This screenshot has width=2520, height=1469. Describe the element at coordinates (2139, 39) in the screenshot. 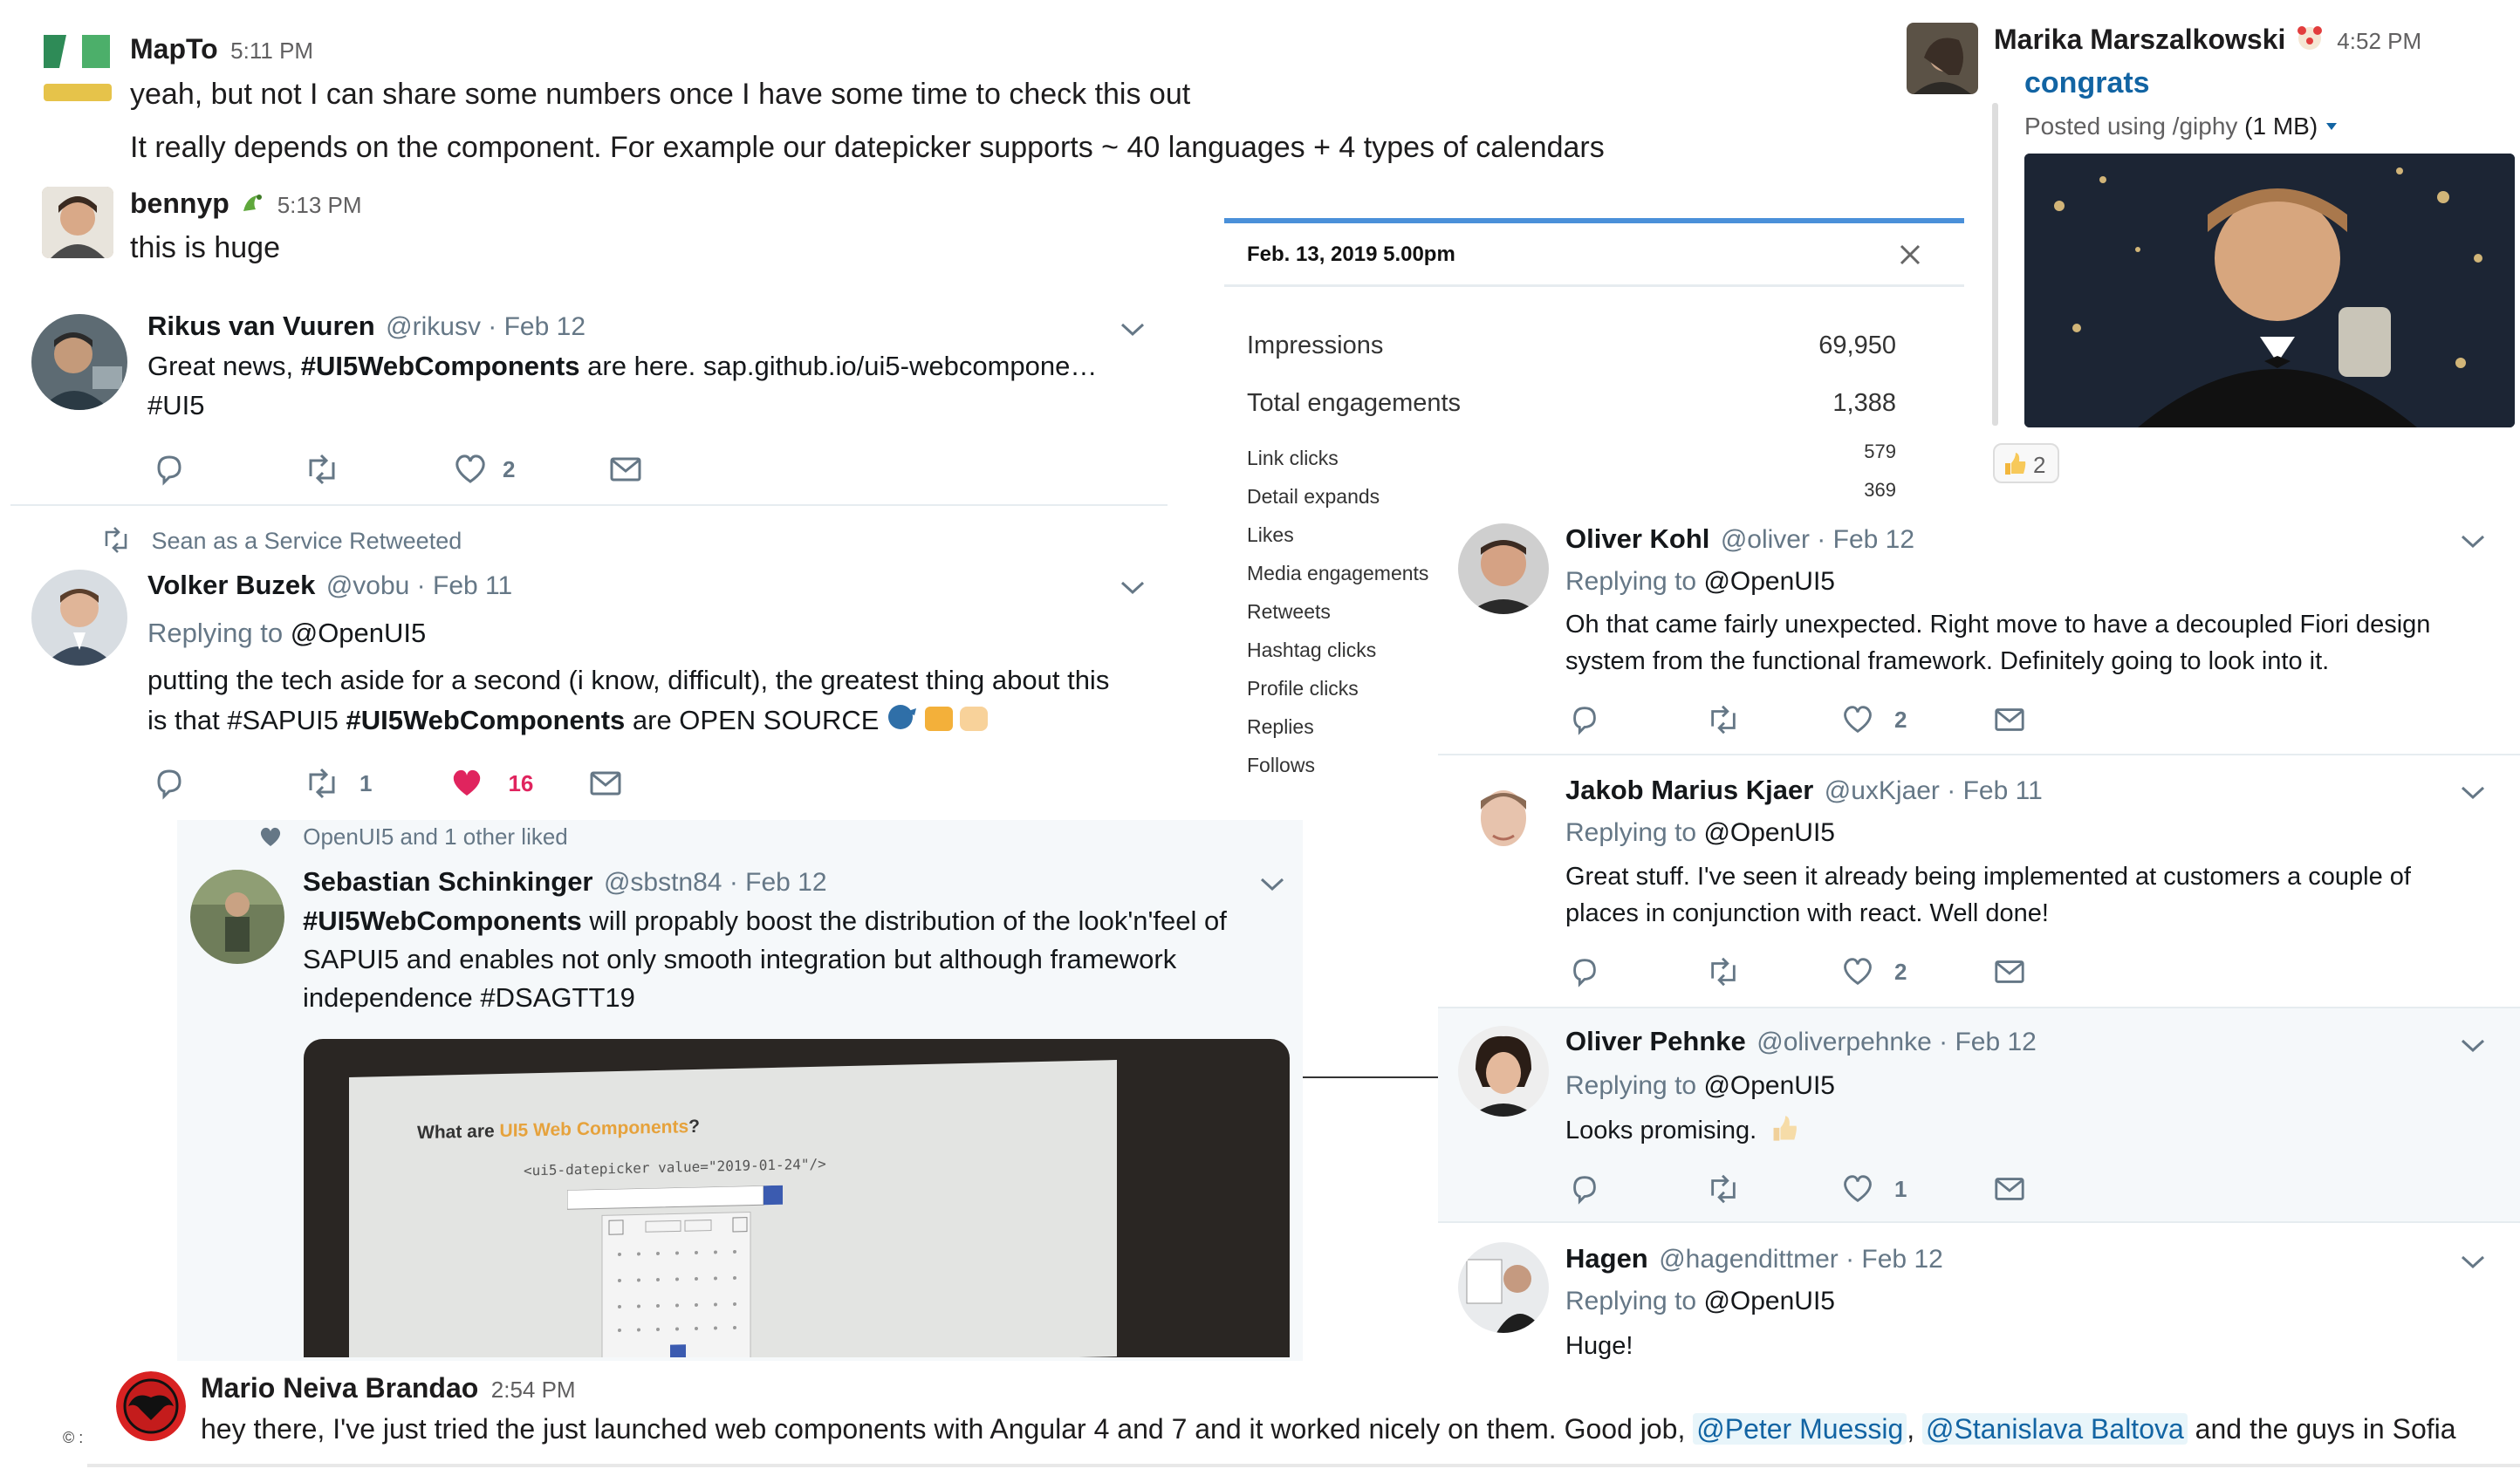

I see `marika-name: Marika Marszalkowski` at that location.